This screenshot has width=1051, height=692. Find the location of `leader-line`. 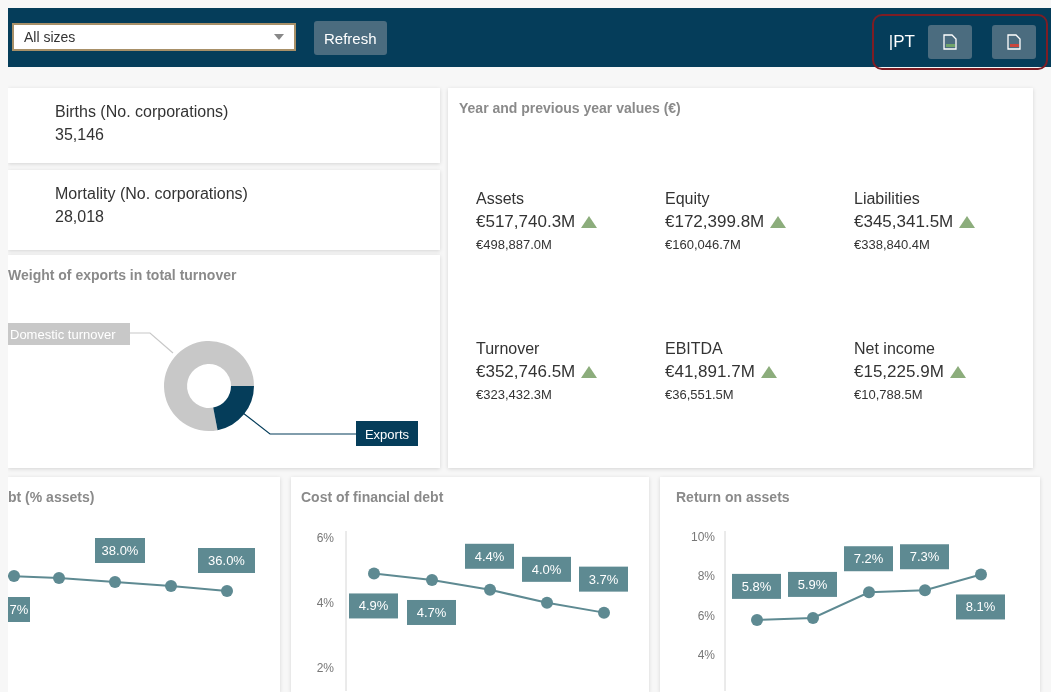

leader-line is located at coordinates (151, 343).